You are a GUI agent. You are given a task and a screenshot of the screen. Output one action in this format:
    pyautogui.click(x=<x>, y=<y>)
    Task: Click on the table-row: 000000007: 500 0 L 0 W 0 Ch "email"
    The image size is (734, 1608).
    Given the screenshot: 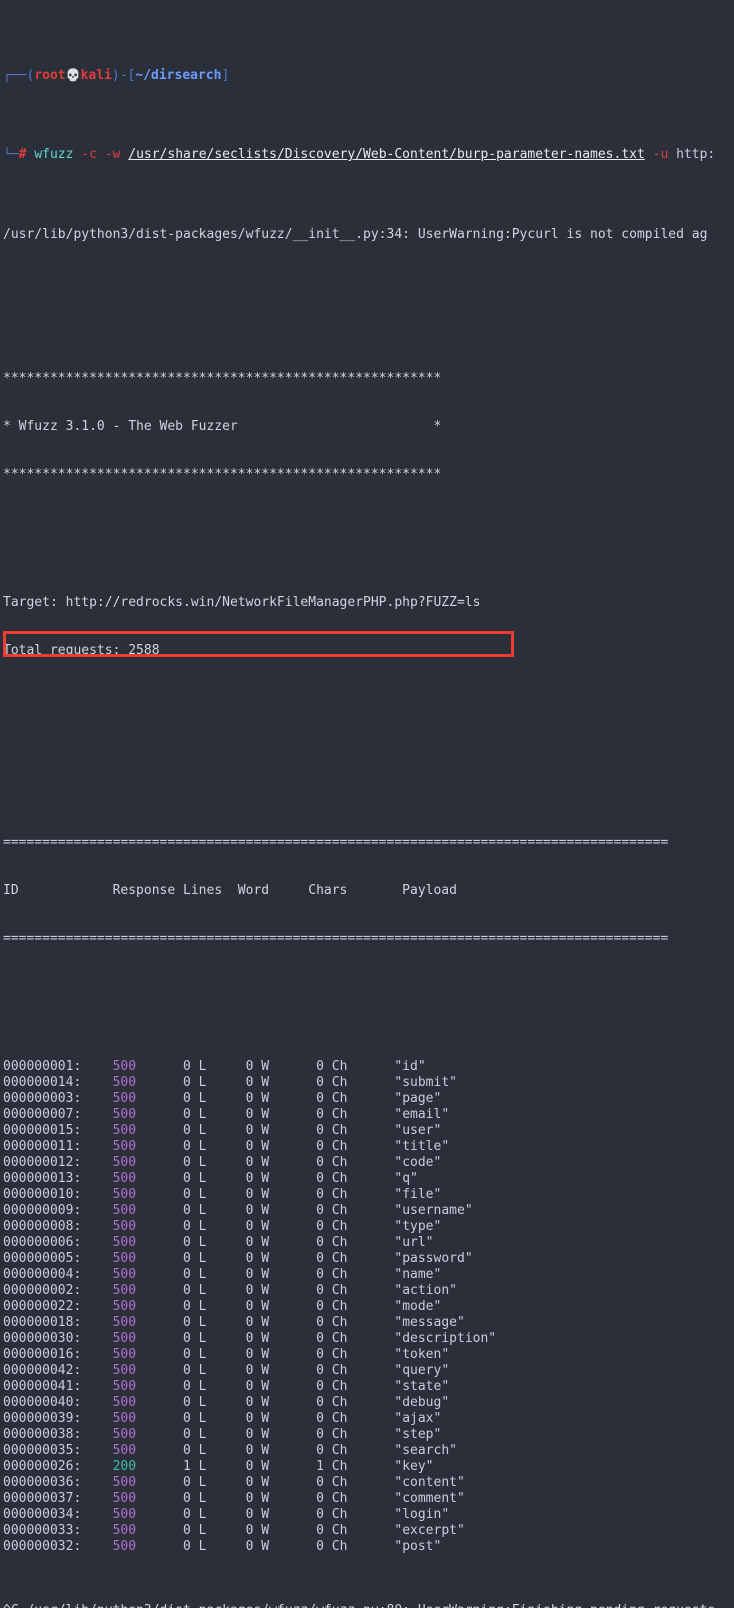 What is the action you would take?
    pyautogui.click(x=368, y=1115)
    